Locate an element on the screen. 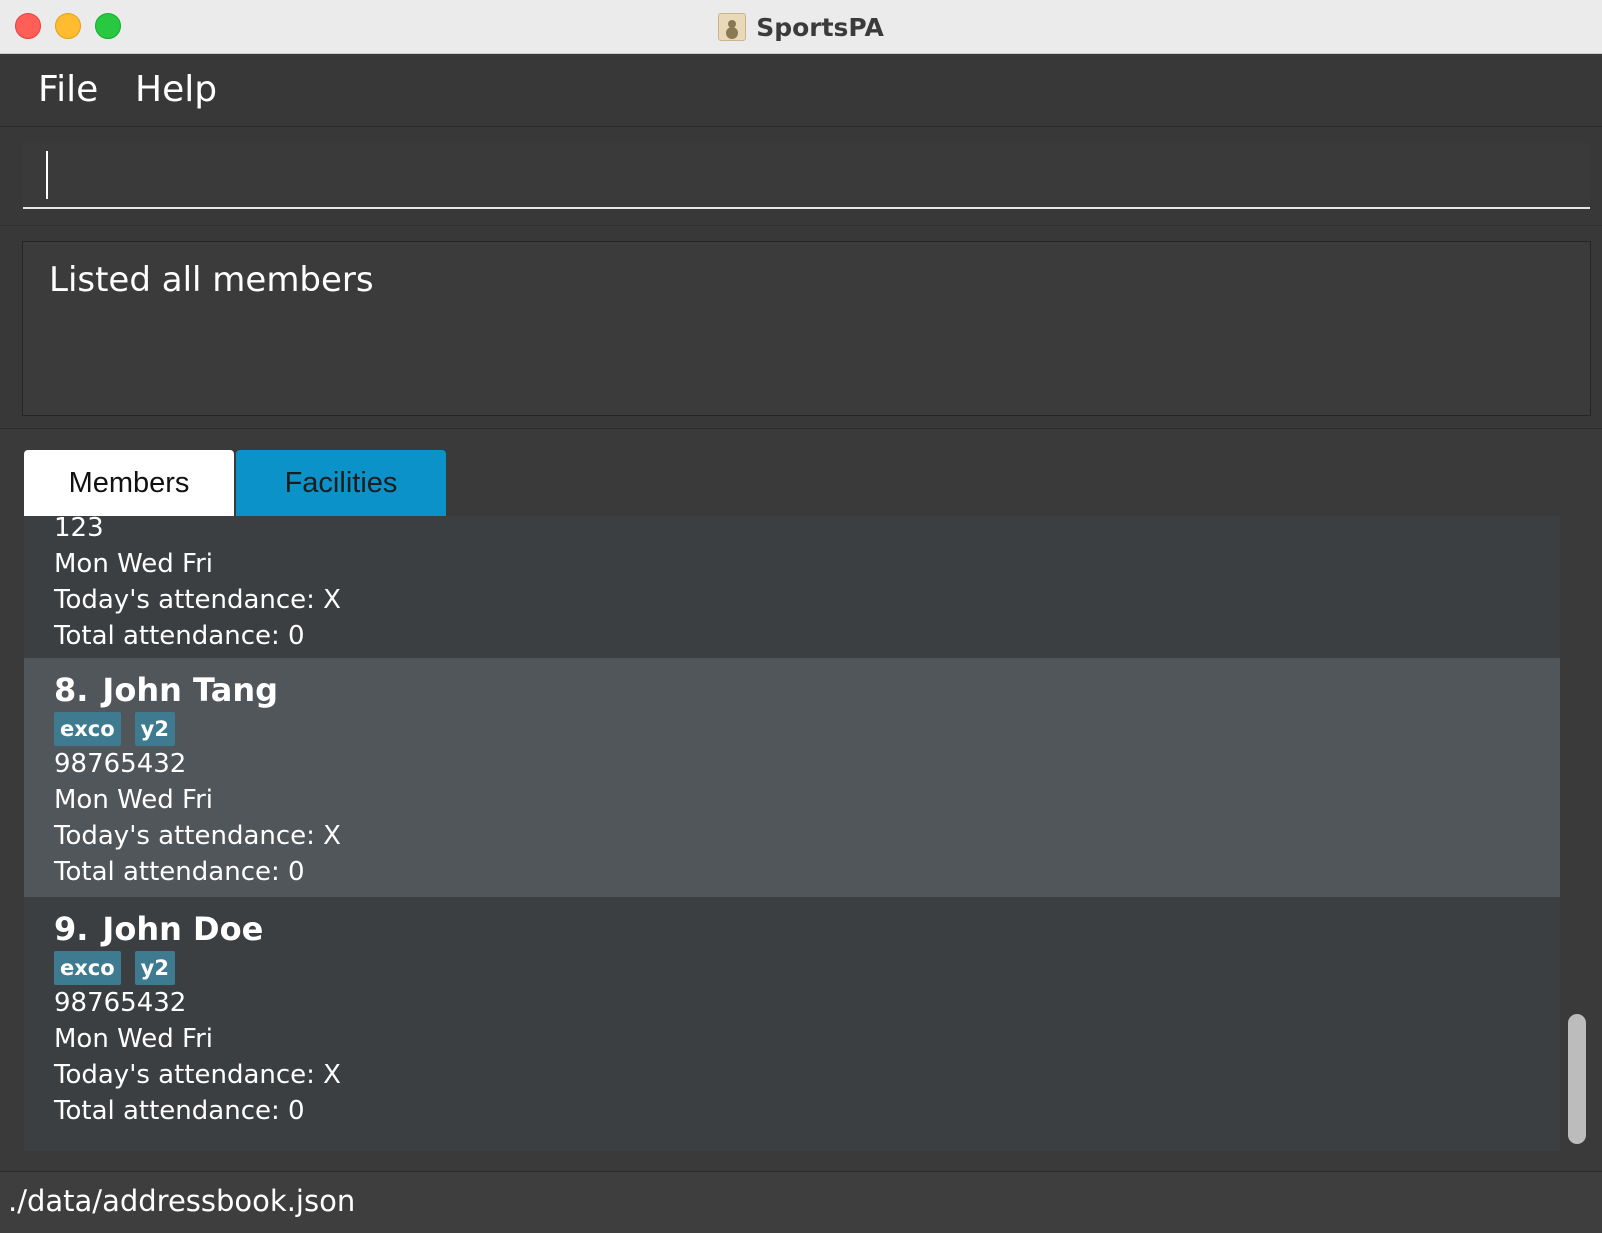  member-phone: 123 is located at coordinates (79, 529).